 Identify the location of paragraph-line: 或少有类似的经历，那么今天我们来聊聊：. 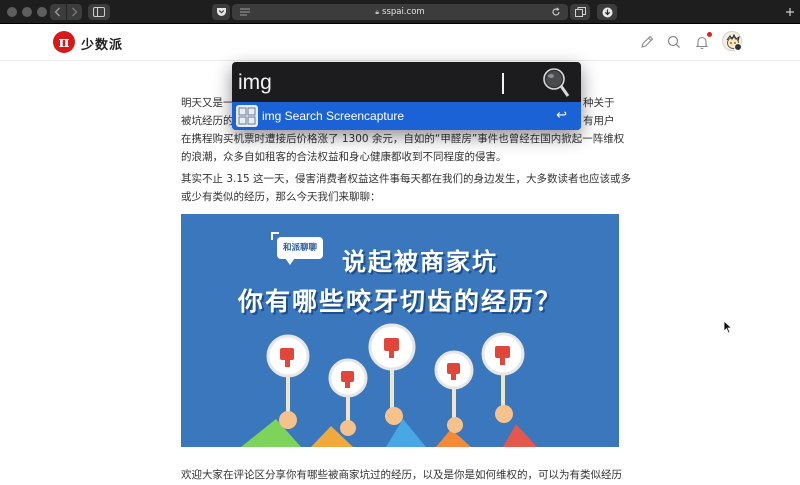
(281, 197).